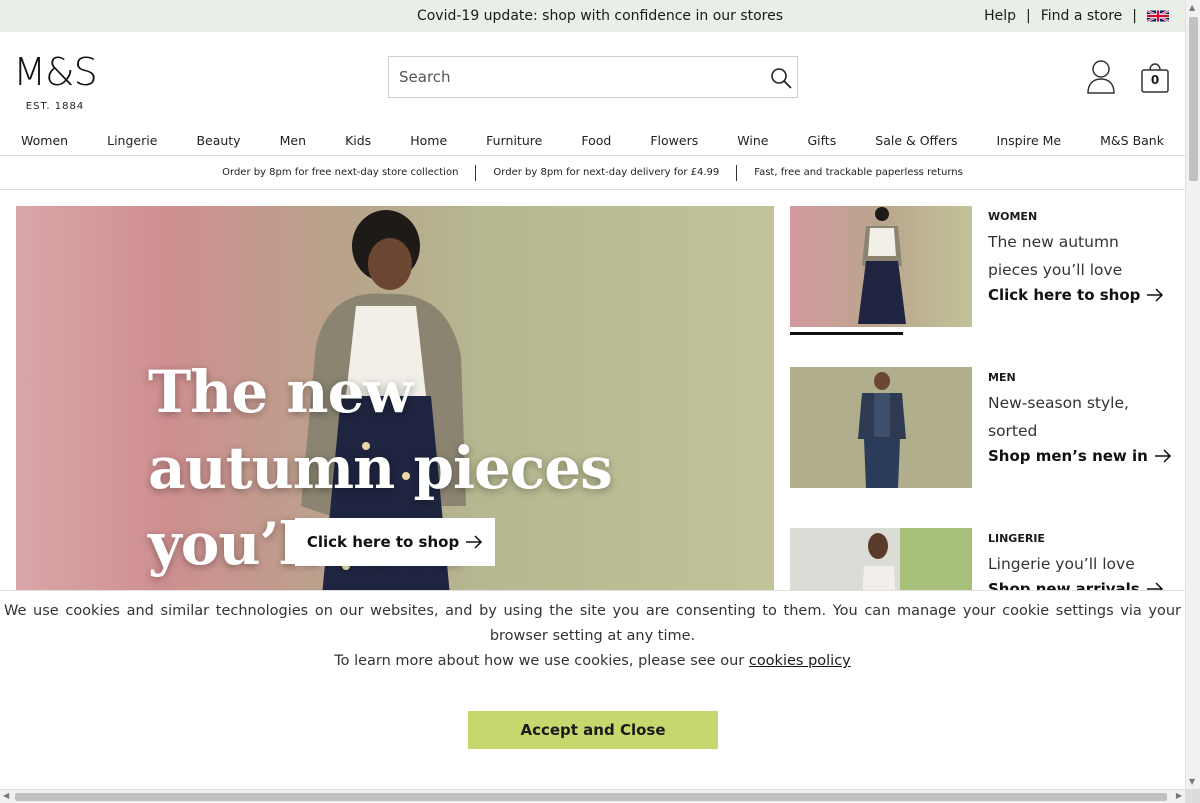 This screenshot has height=803, width=1200. What do you see at coordinates (218, 142) in the screenshot?
I see `nav-item-beauty: Beauty` at bounding box center [218, 142].